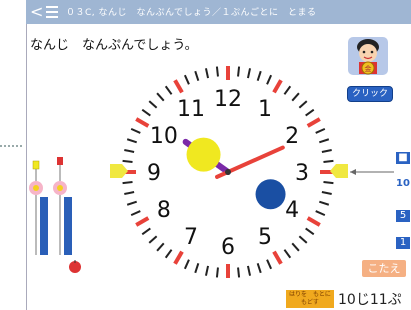 The width and height of the screenshot is (411, 310). I want to click on hour-drag-tab, so click(119, 171).